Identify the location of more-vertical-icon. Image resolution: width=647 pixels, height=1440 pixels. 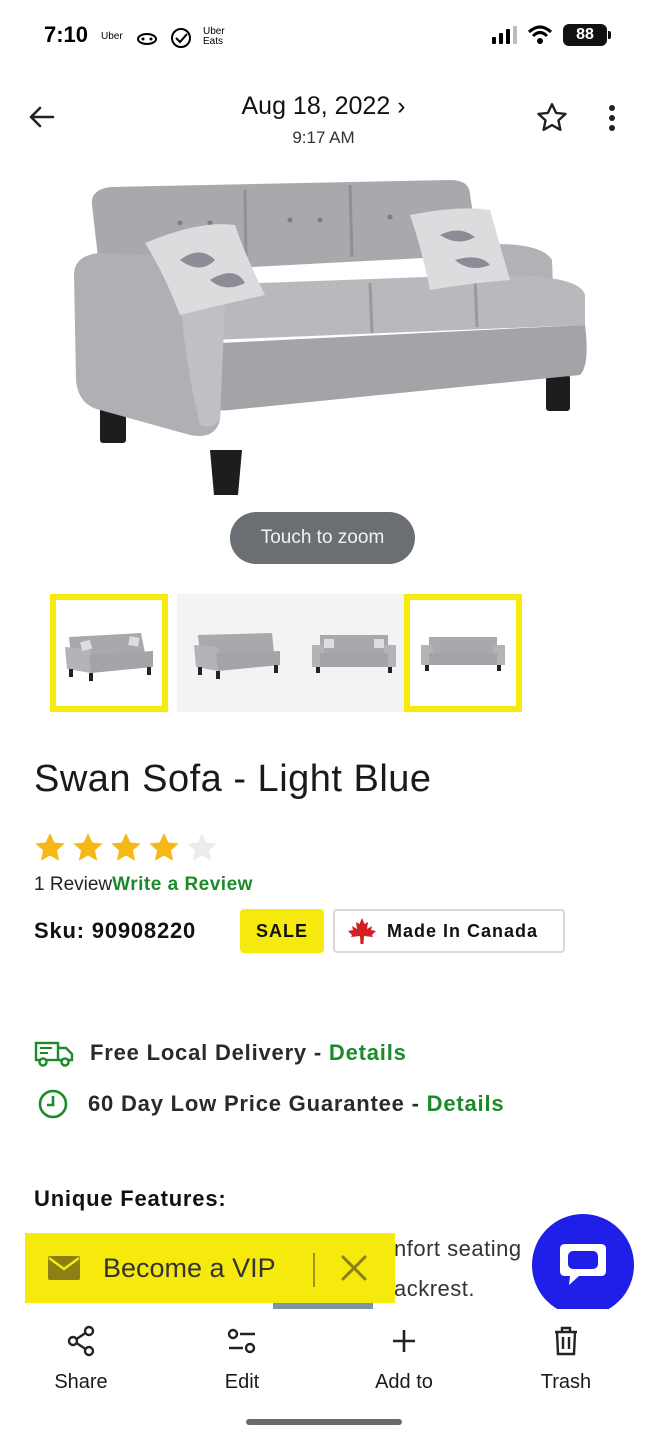
(612, 118).